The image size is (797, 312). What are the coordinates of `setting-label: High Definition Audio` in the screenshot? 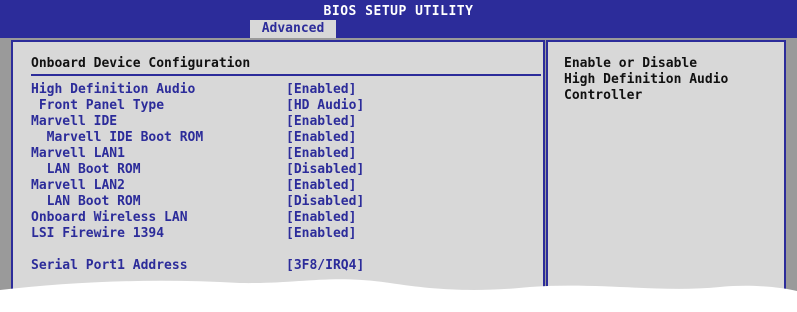 It's located at (113, 89).